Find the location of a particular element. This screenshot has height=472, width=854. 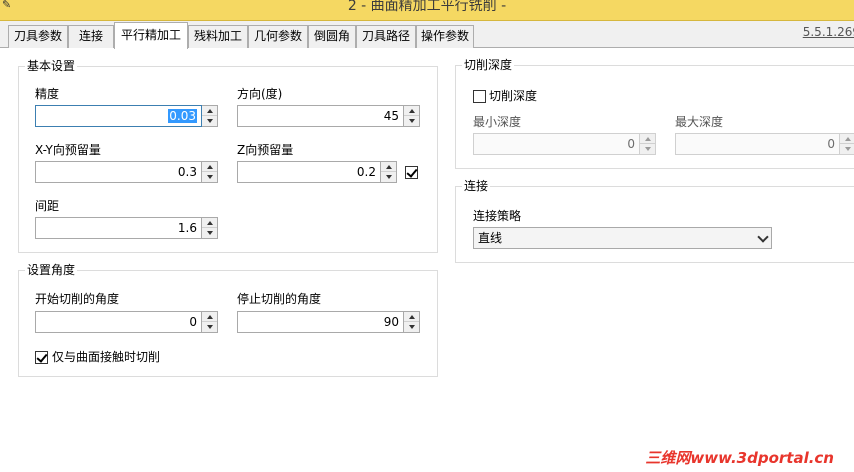

group-title: 设置角度 is located at coordinates (51, 270).